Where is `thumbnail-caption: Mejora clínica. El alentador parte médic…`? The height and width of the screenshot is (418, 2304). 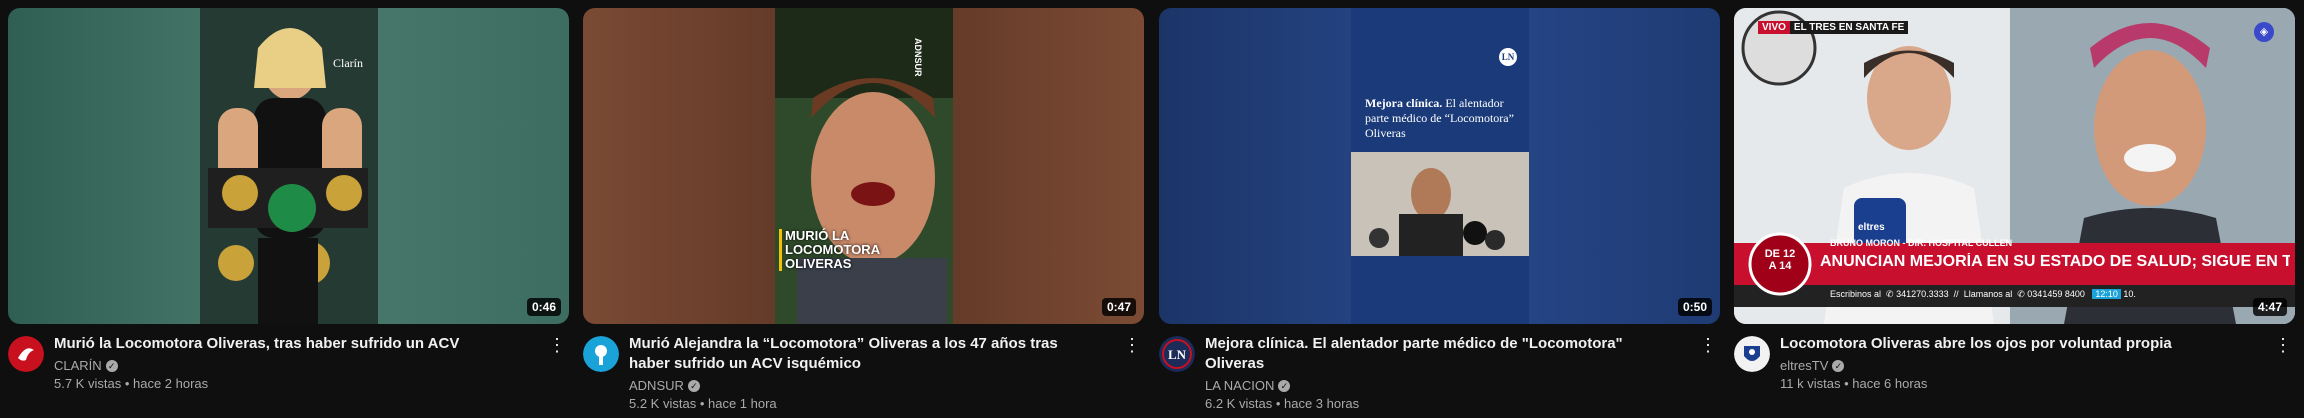 thumbnail-caption: Mejora clínica. El alentador parte médic… is located at coordinates (1440, 118).